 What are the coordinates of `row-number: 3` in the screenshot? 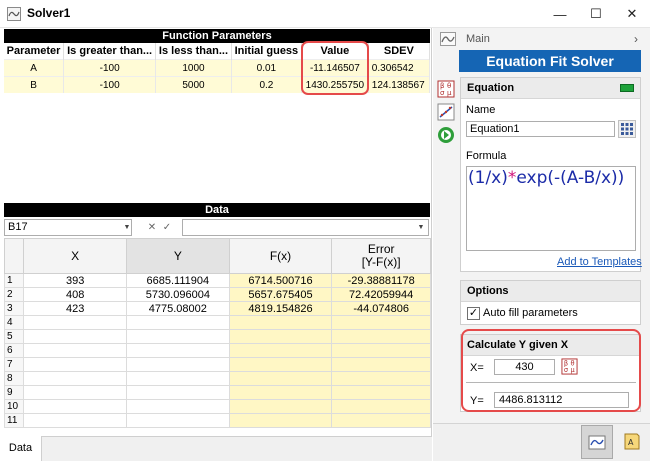 It's located at (14, 308).